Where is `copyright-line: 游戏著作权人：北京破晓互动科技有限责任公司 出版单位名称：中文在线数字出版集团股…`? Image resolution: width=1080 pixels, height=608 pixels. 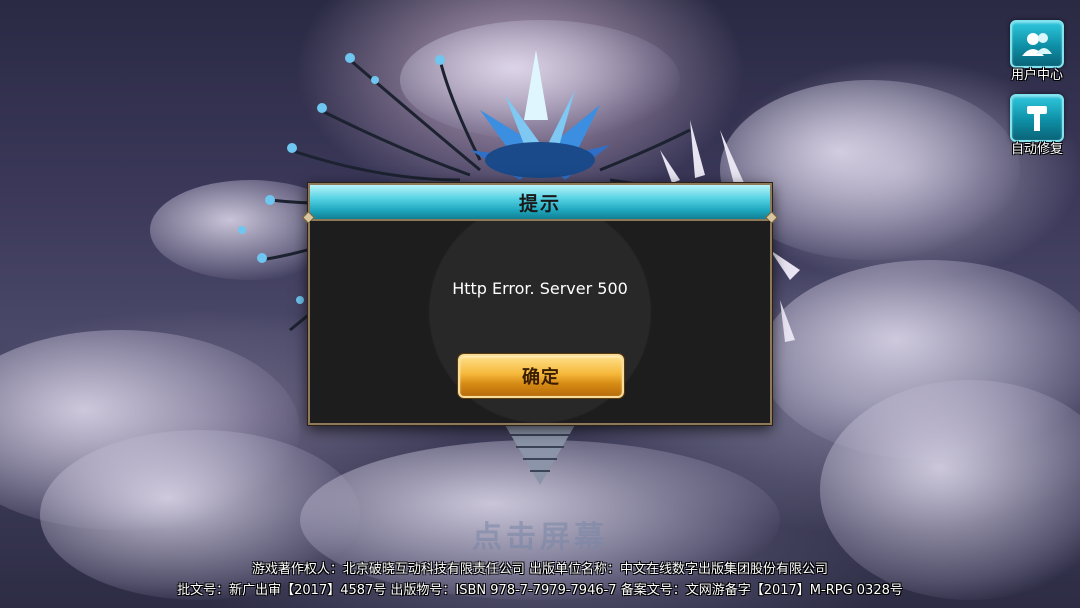 copyright-line: 游戏著作权人：北京破晓互动科技有限责任公司 出版单位名称：中文在线数字出版集团股… is located at coordinates (540, 569).